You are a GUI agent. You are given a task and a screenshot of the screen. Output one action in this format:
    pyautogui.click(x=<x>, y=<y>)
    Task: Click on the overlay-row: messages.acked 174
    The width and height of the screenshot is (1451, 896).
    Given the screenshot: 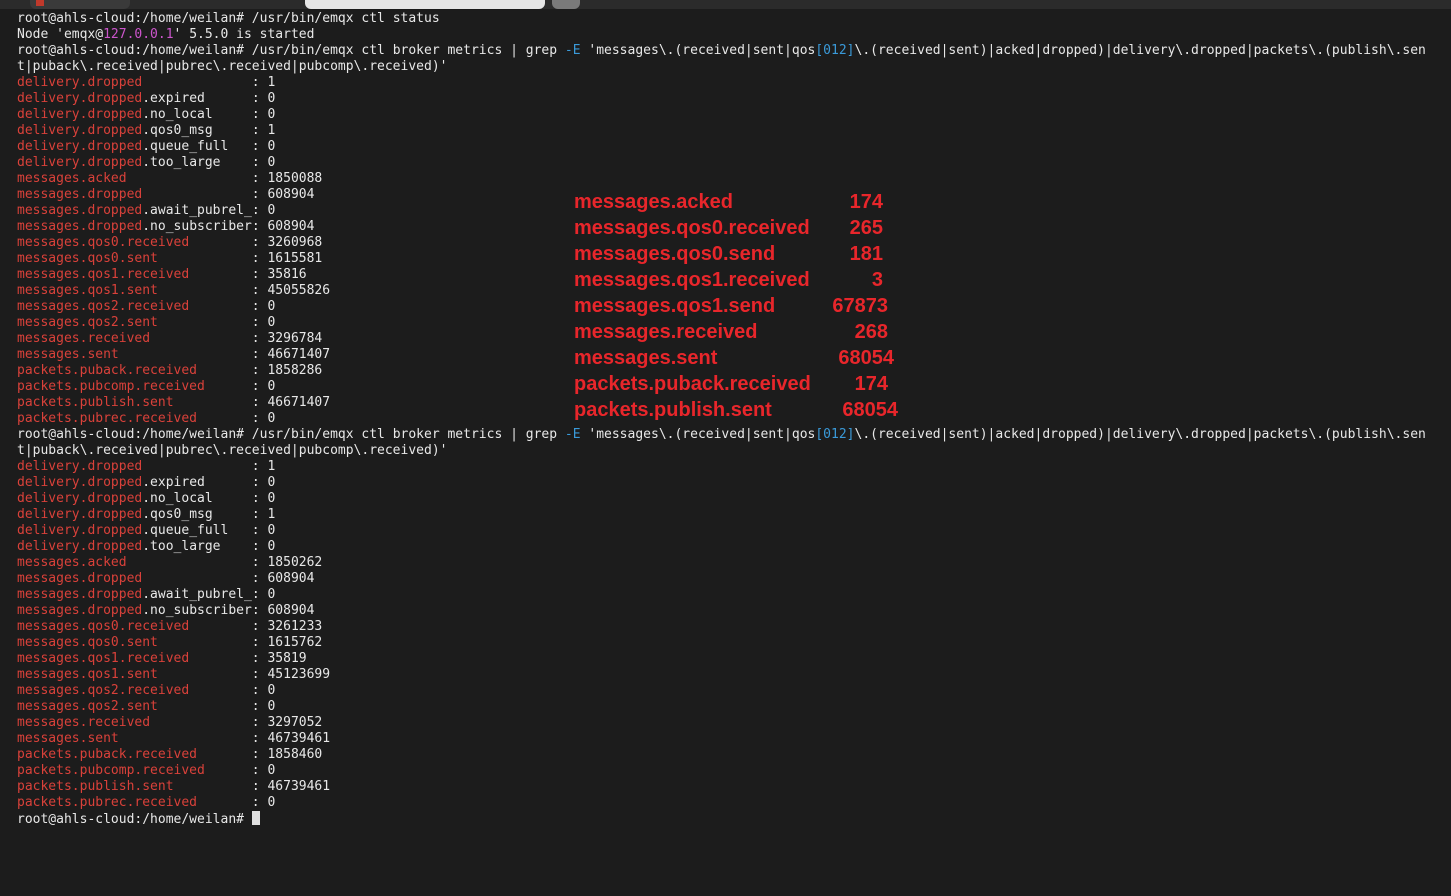 What is the action you would take?
    pyautogui.click(x=739, y=204)
    